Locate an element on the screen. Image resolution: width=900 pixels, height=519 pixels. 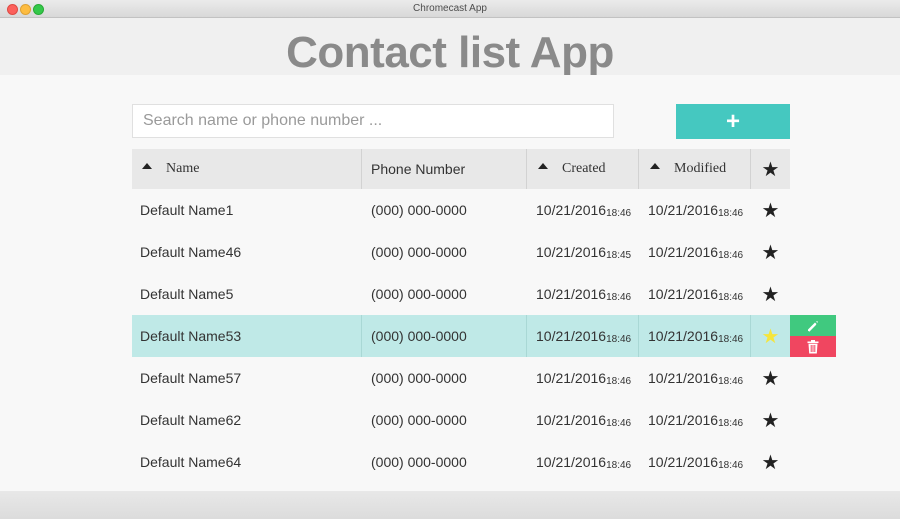
table-header: Name Phone Number Created Modified ★ is located at coordinates (461, 169).